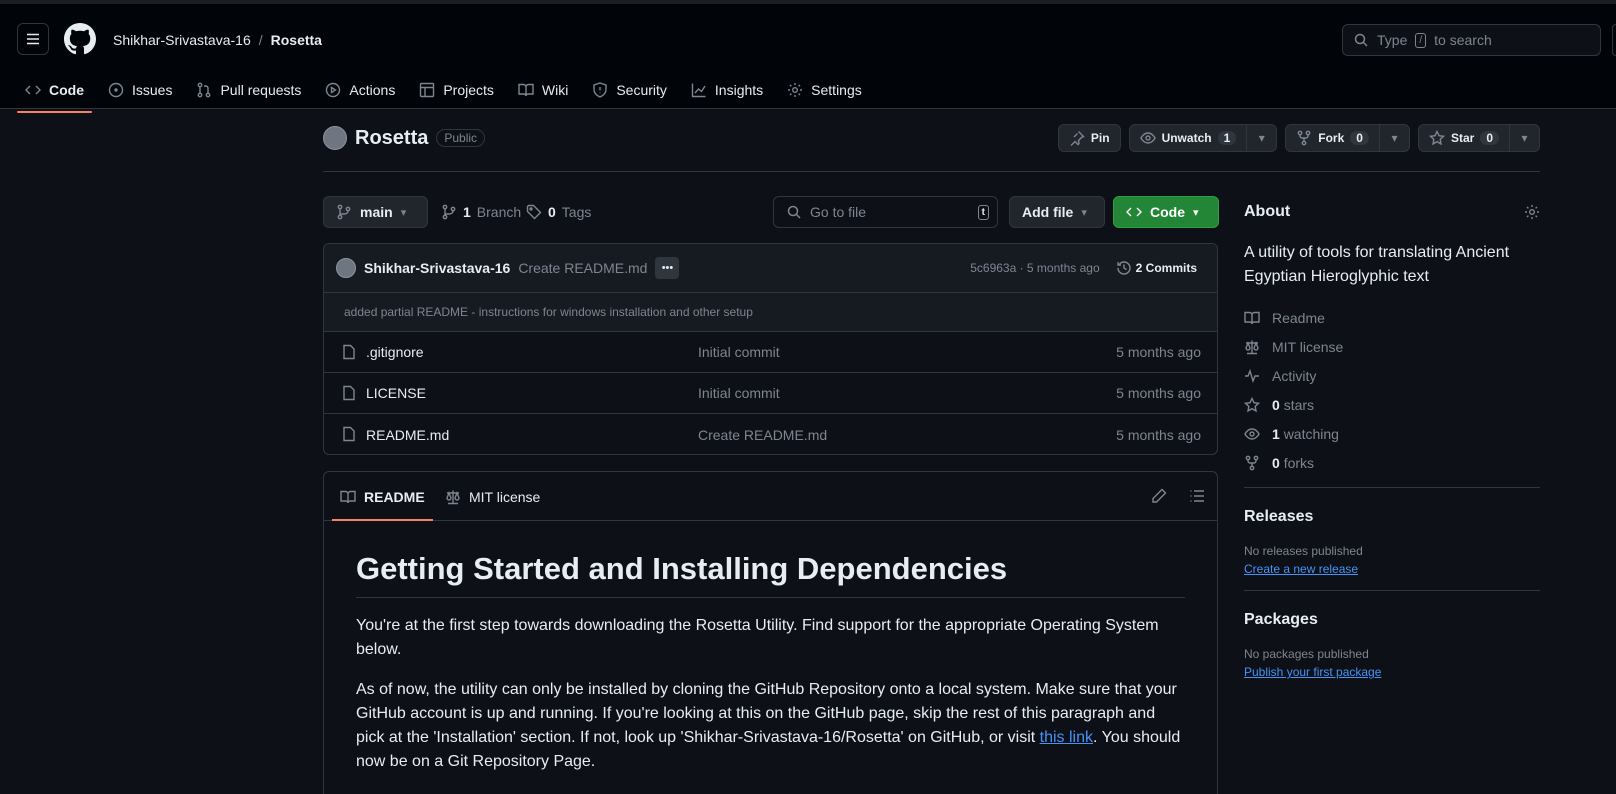 Image resolution: width=1616 pixels, height=794 pixels. Describe the element at coordinates (552, 212) in the screenshot. I see `tag-count: 0` at that location.